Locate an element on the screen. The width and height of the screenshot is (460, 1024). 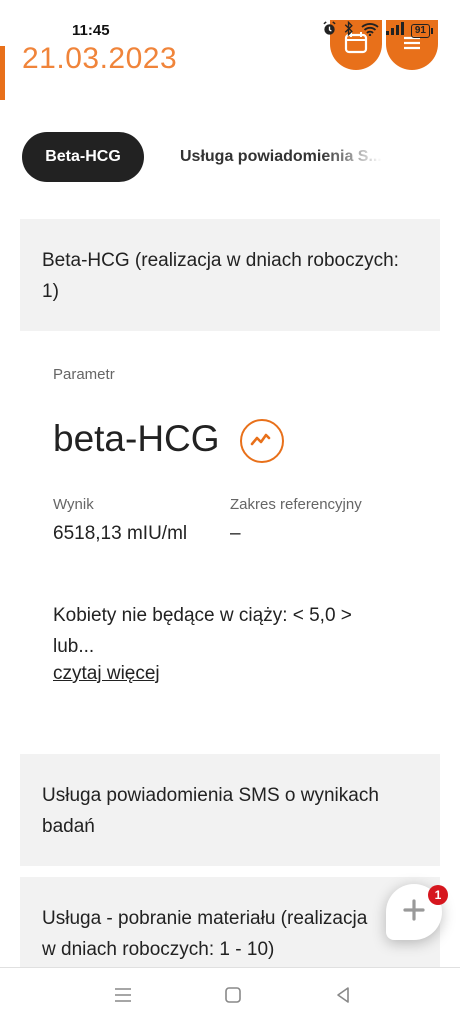
reference-range-value: – is located at coordinates (235, 533).